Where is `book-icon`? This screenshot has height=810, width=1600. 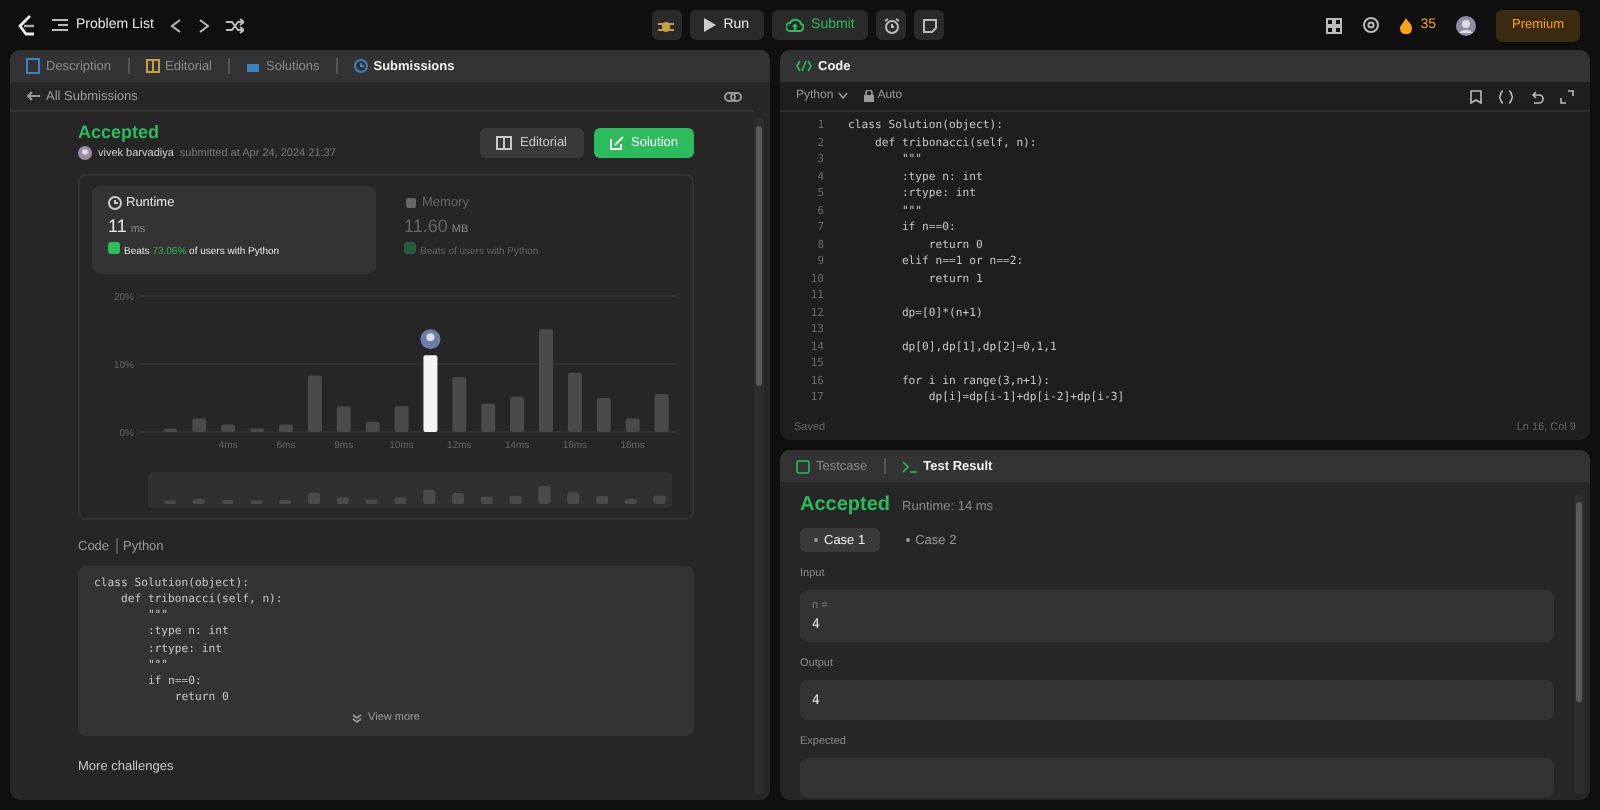 book-icon is located at coordinates (504, 143).